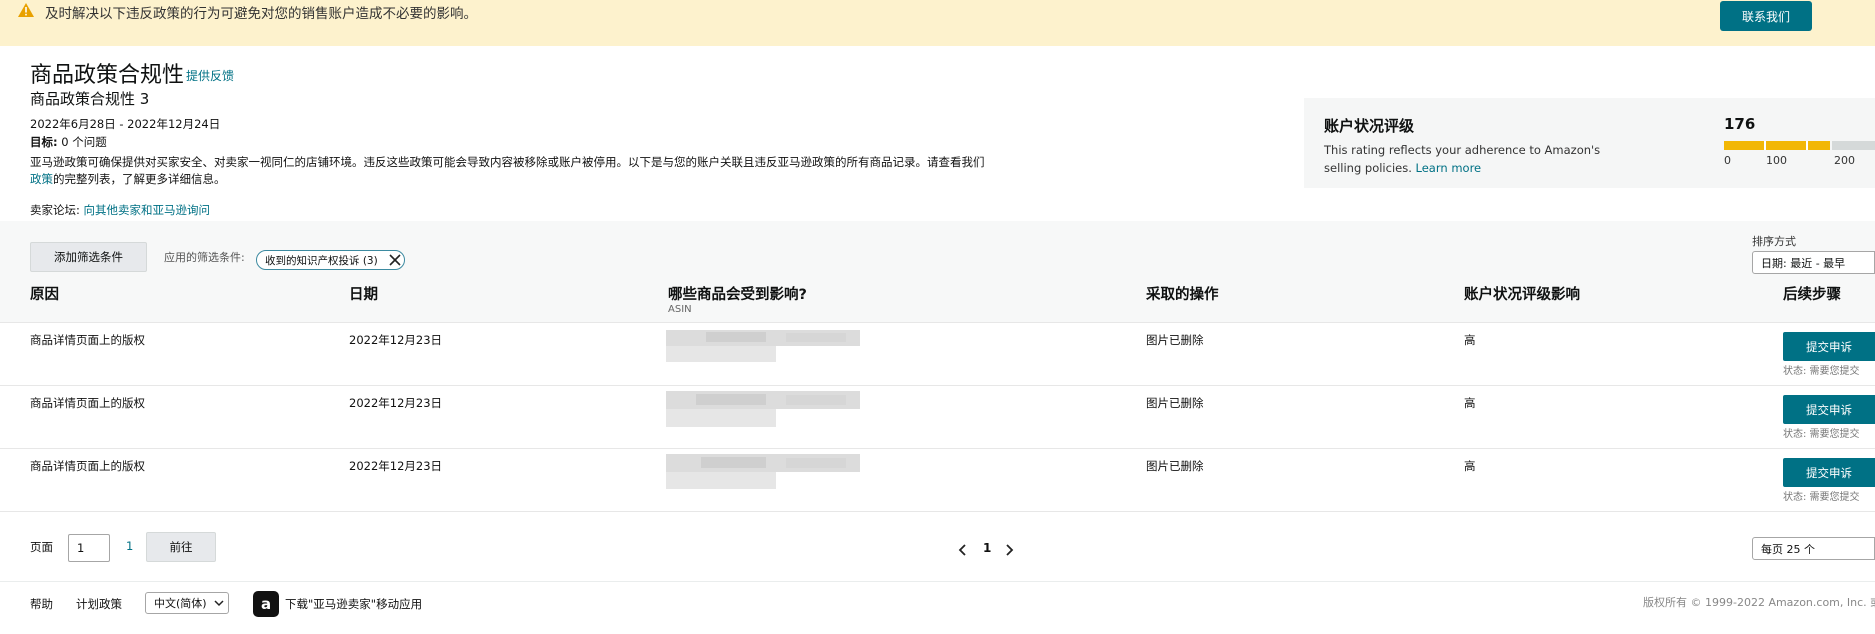 Image resolution: width=1875 pixels, height=634 pixels. What do you see at coordinates (99, 604) in the screenshot?
I see `program-policies-link: 计划政策` at bounding box center [99, 604].